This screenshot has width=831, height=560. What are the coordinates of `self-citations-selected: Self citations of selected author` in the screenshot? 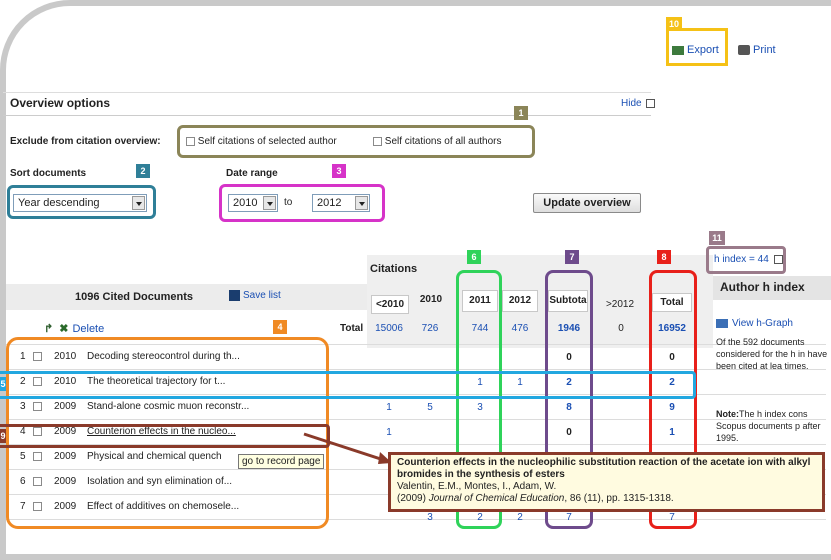 It's located at (261, 141).